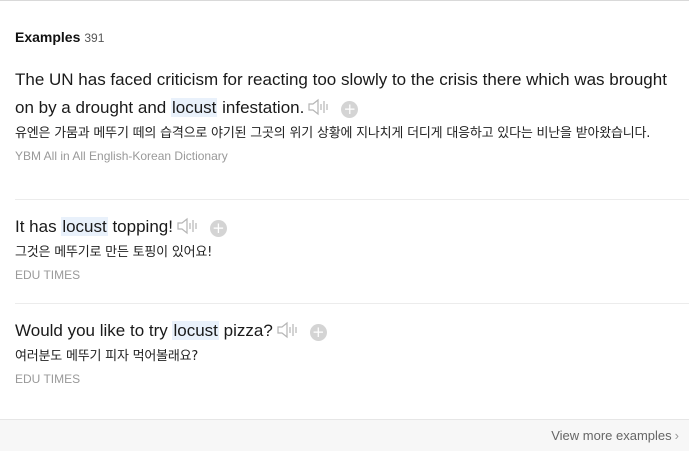  I want to click on sentence-text: pizza?, so click(245, 330).